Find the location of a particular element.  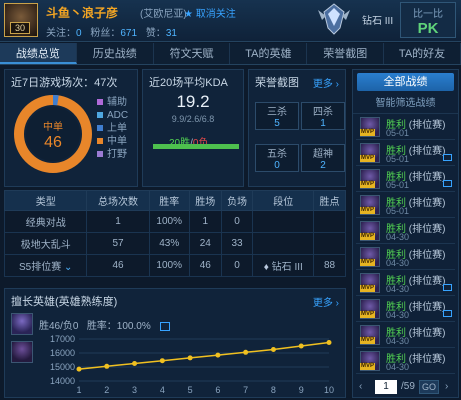

triple-kill-label: 三杀 is located at coordinates (277, 112).